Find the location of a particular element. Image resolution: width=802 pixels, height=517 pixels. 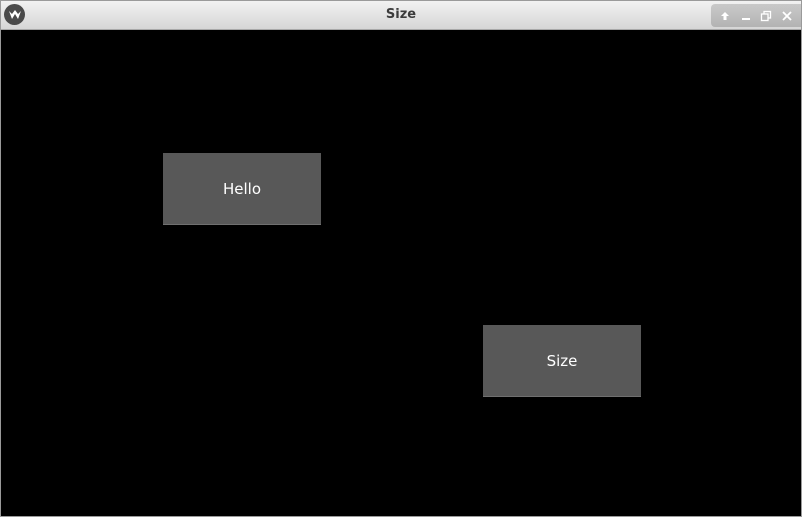

window-title: Size is located at coordinates (401, 14).